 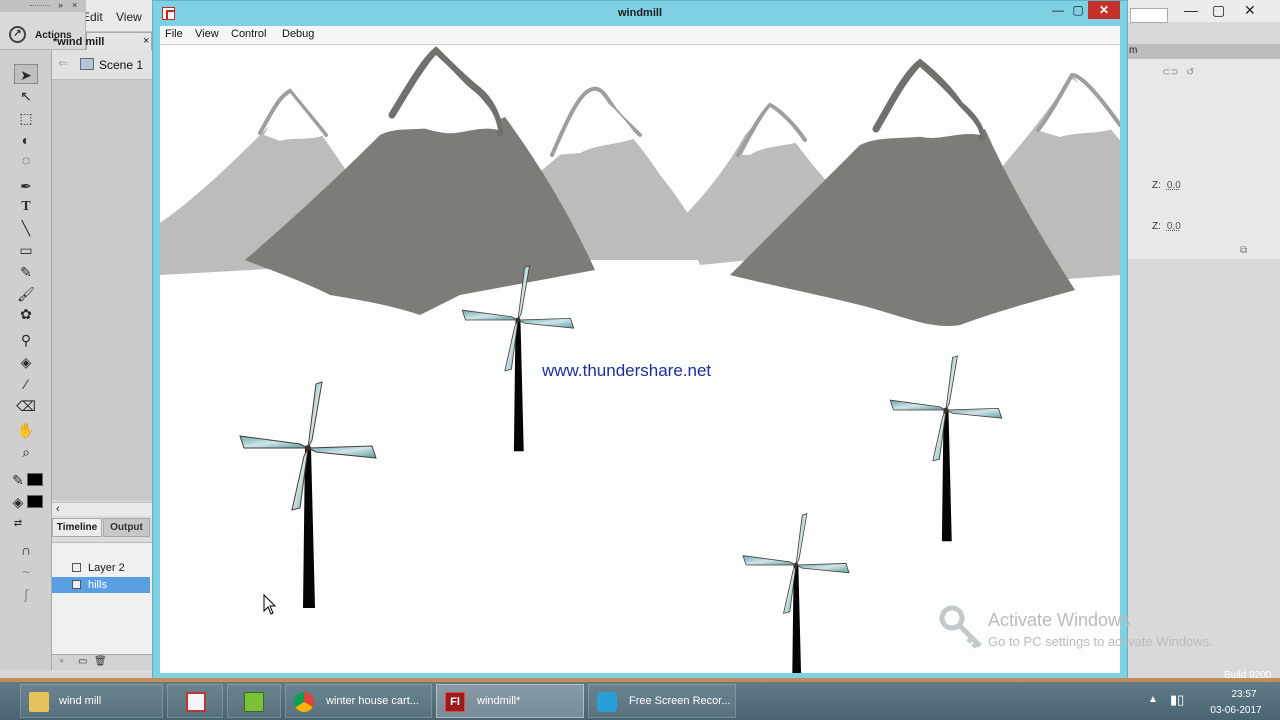 What do you see at coordinates (1243, 250) in the screenshot?
I see `panel-option-icon: ⧉` at bounding box center [1243, 250].